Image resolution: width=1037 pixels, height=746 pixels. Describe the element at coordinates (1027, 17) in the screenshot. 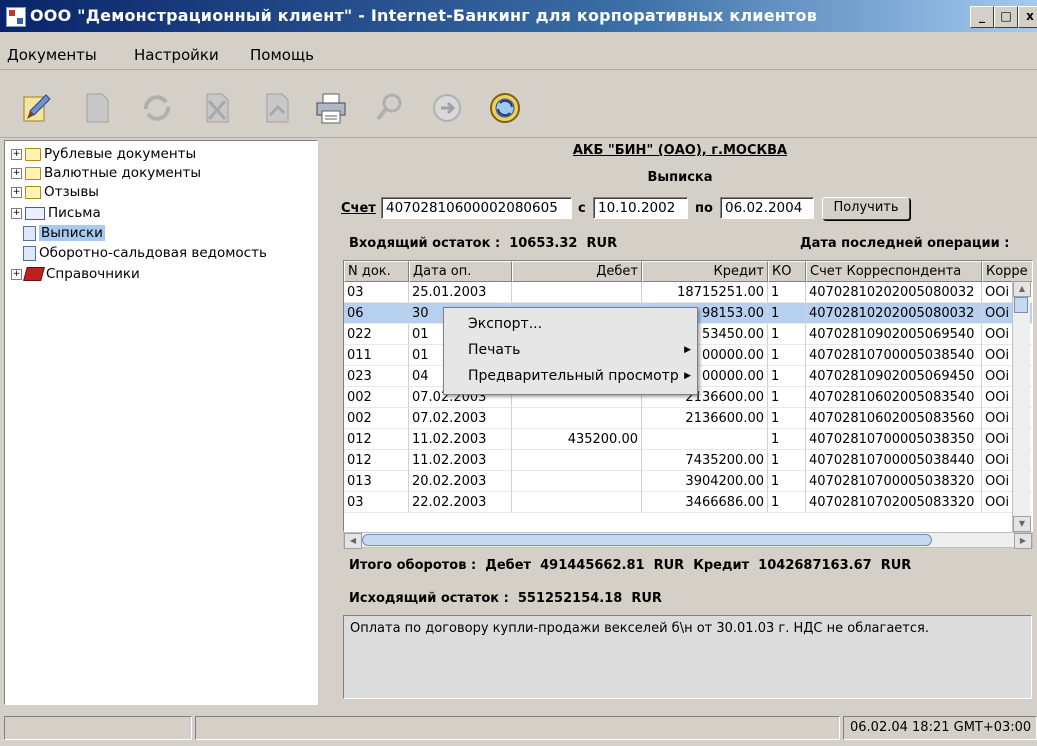

I see `close-button: x` at that location.